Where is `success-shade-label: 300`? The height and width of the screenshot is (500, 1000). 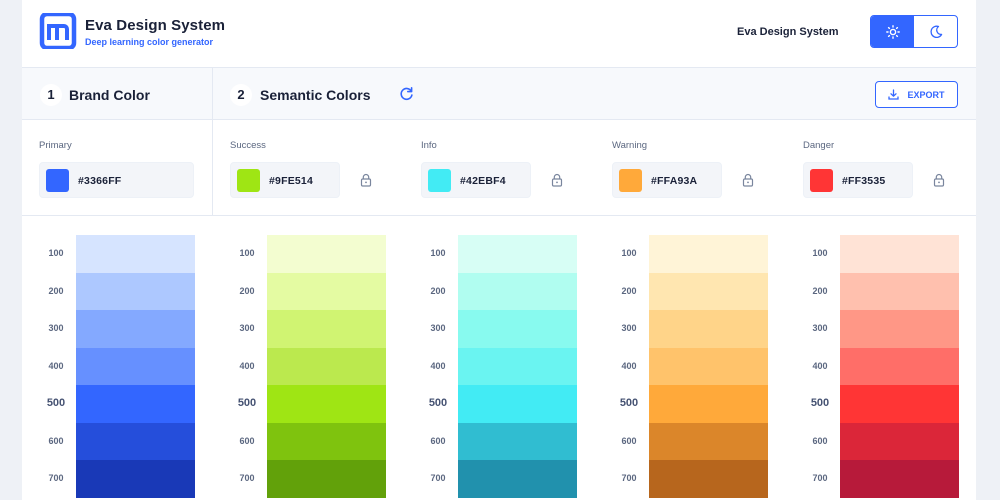
success-shade-label: 300 is located at coordinates (247, 328).